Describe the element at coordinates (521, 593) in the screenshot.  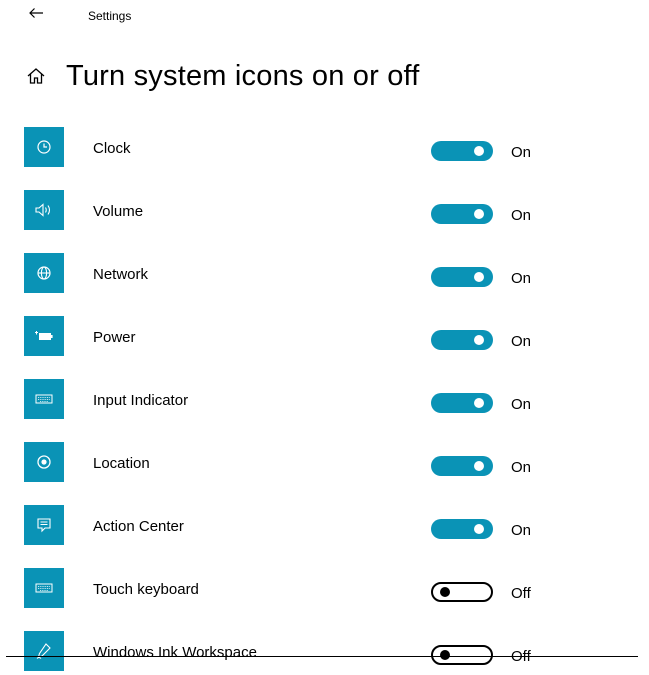
I see `toggle-state-label: Off` at that location.